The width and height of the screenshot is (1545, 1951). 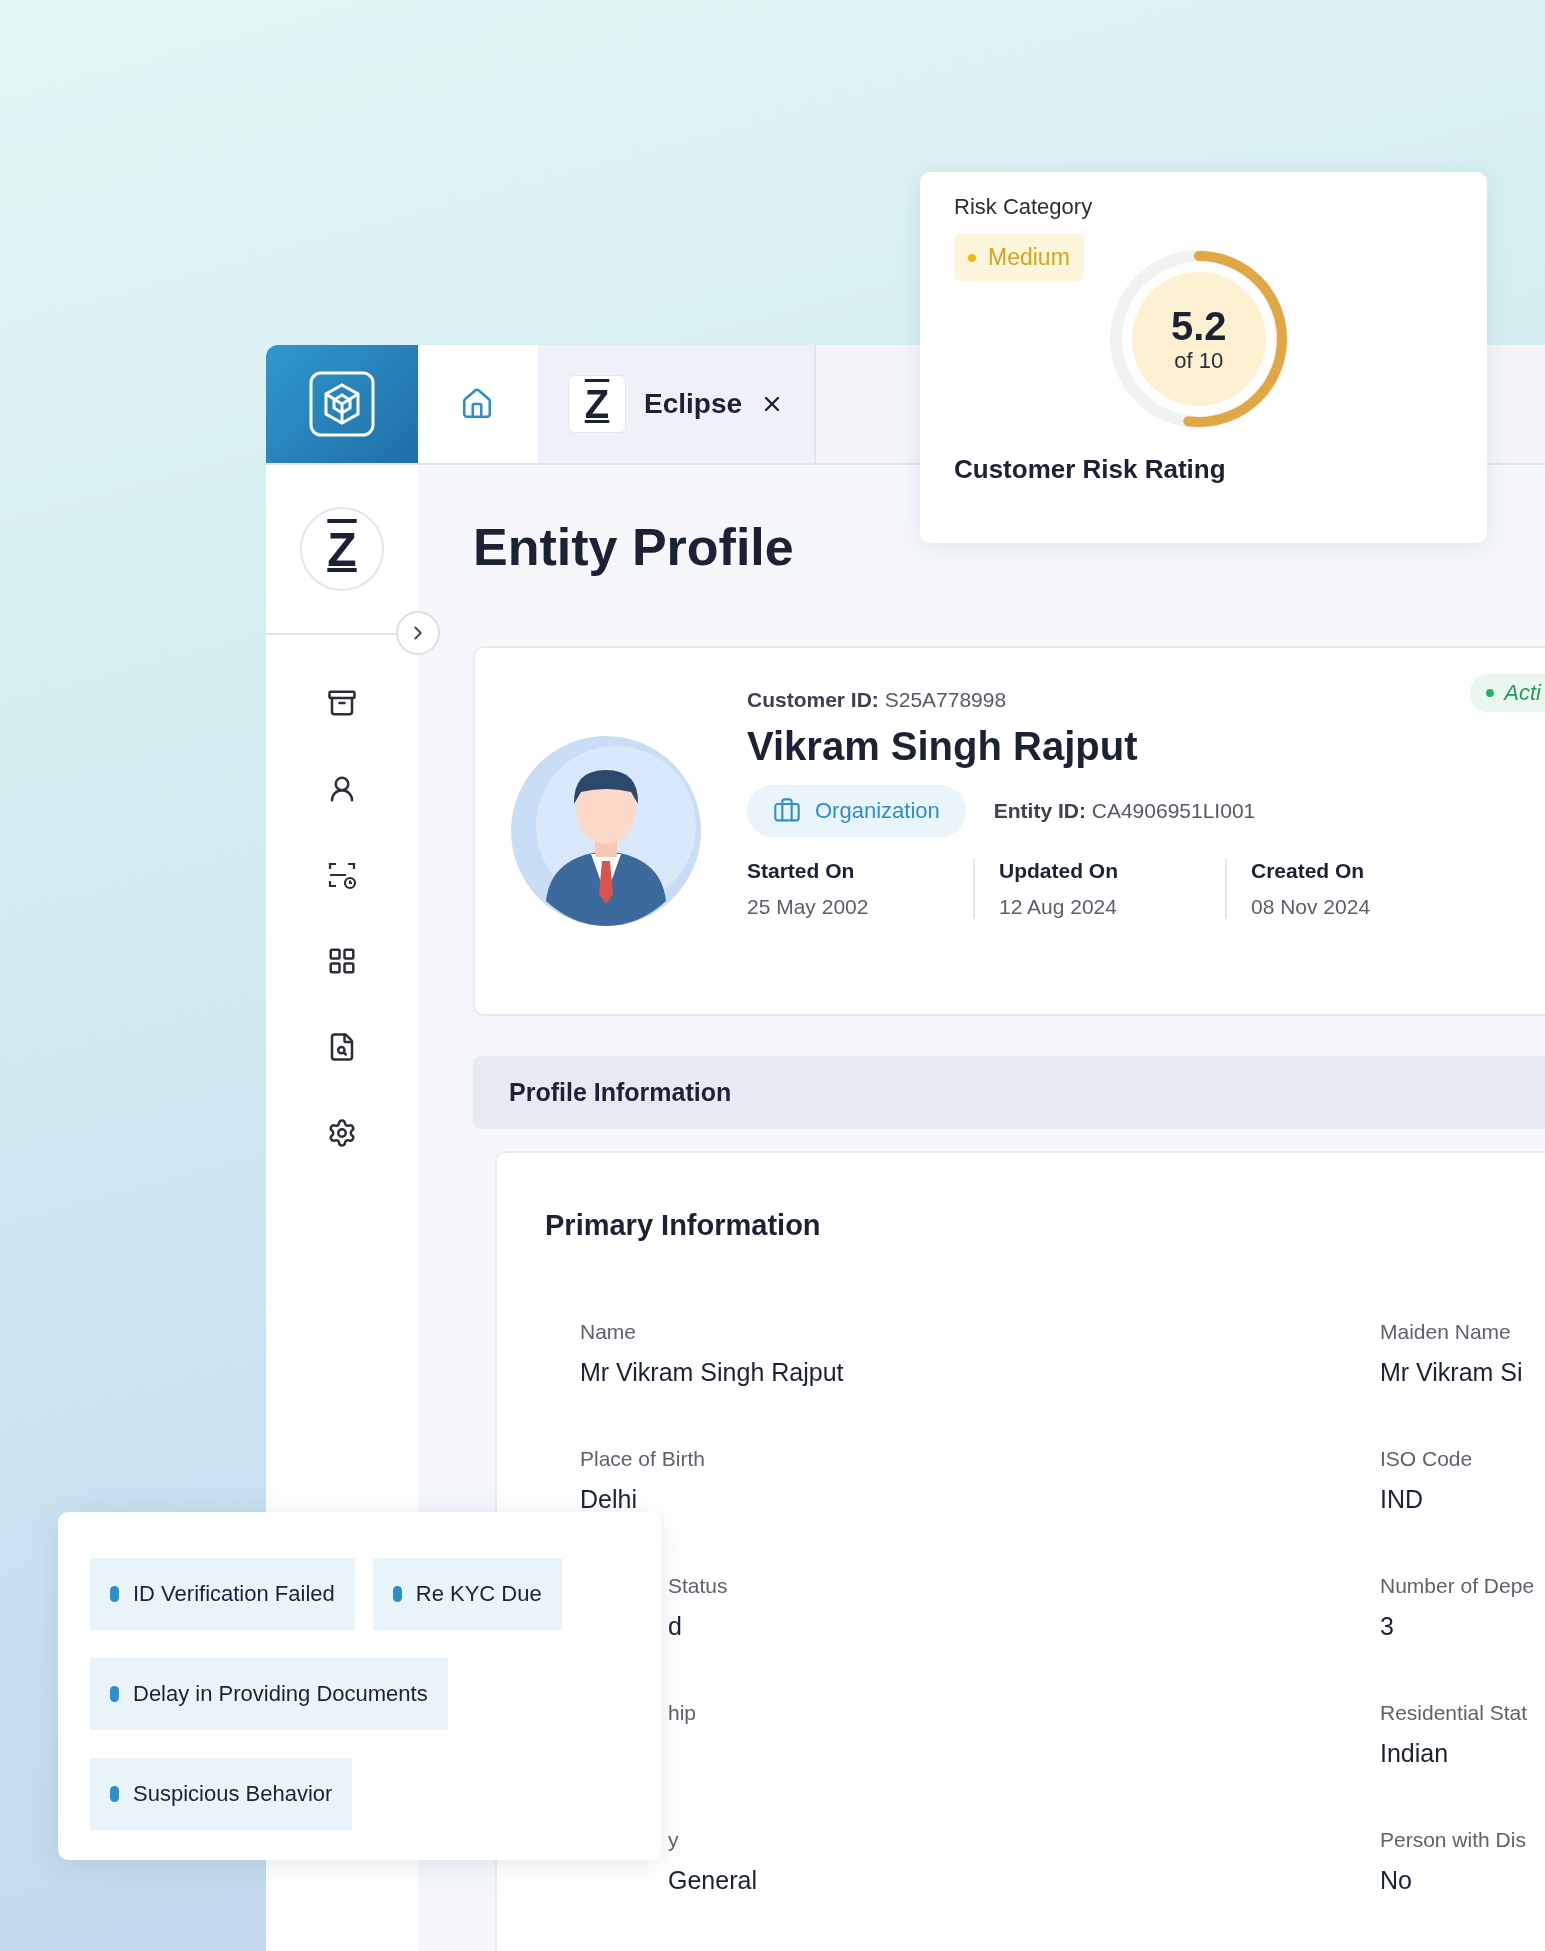 I want to click on field-label: Person with Dis, so click(x=1453, y=1840).